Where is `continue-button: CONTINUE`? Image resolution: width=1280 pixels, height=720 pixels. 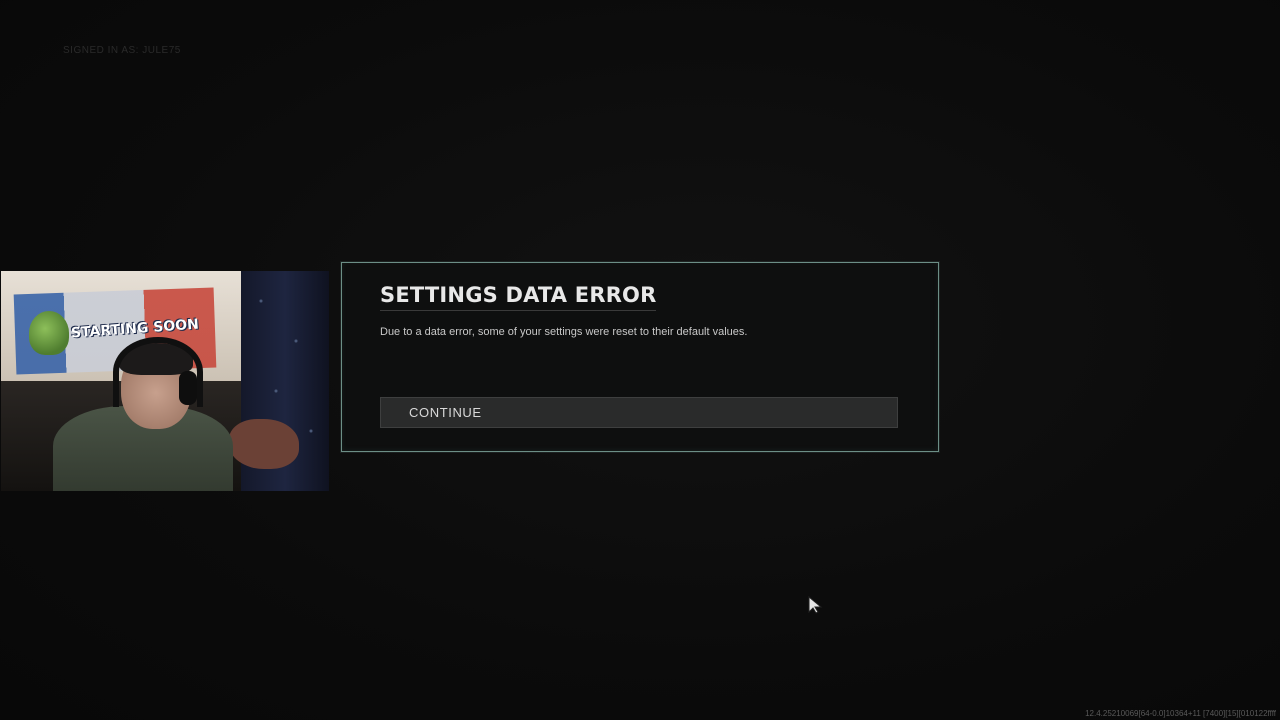 continue-button: CONTINUE is located at coordinates (639, 412).